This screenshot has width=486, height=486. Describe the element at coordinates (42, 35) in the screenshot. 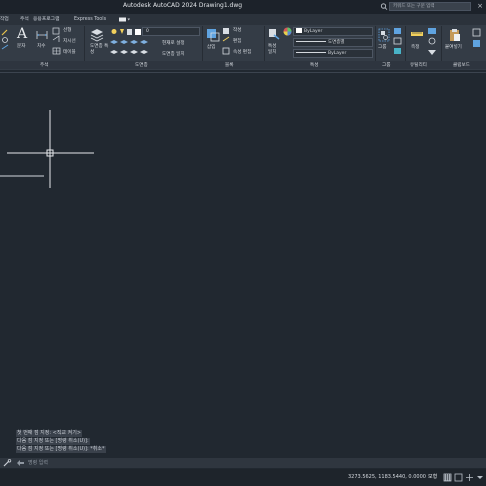

I see `dimension-icon` at that location.